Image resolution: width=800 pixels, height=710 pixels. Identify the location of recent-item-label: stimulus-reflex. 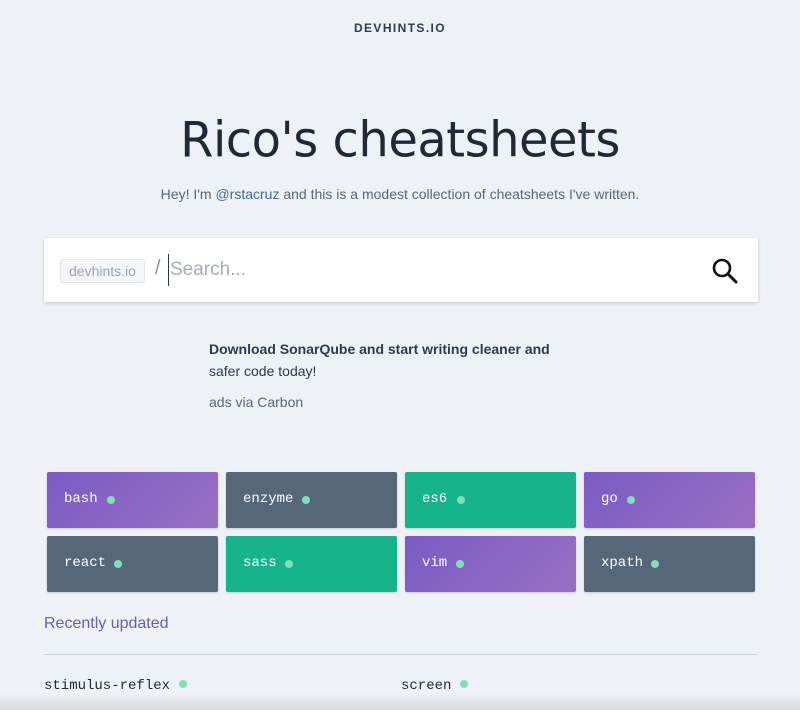
(107, 686).